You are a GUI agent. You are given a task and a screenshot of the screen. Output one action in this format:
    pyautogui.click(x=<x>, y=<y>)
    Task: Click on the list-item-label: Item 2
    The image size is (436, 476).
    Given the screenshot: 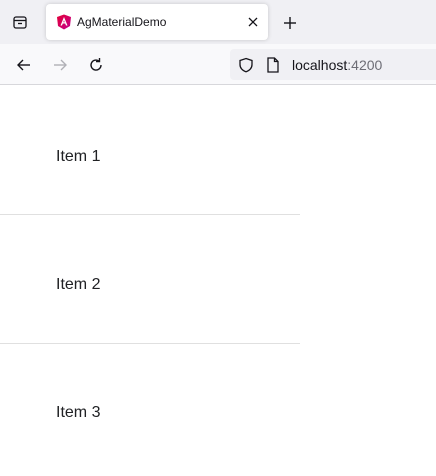 What is the action you would take?
    pyautogui.click(x=78, y=284)
    